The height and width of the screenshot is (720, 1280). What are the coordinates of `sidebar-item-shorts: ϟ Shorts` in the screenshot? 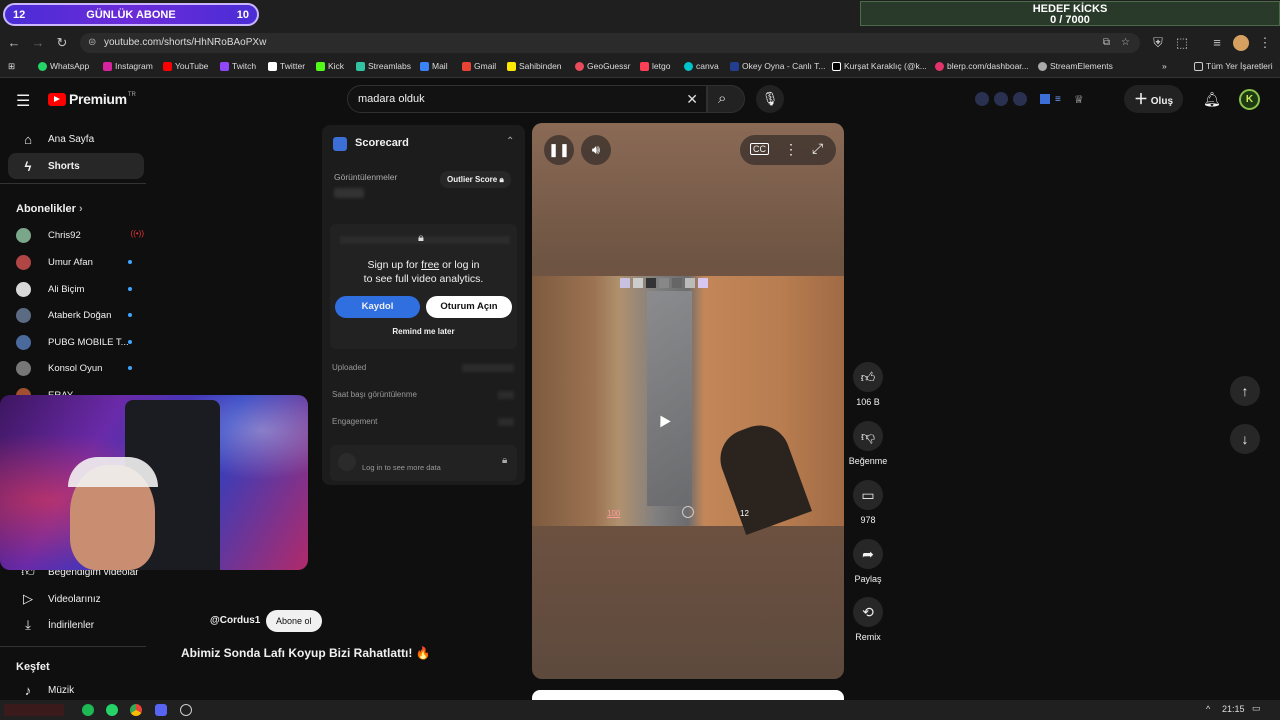 It's located at (76, 166).